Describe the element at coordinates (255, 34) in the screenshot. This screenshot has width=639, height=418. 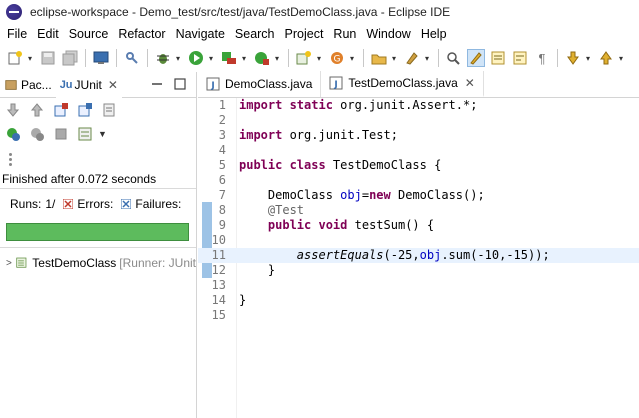
I see `menu-search: Search` at that location.